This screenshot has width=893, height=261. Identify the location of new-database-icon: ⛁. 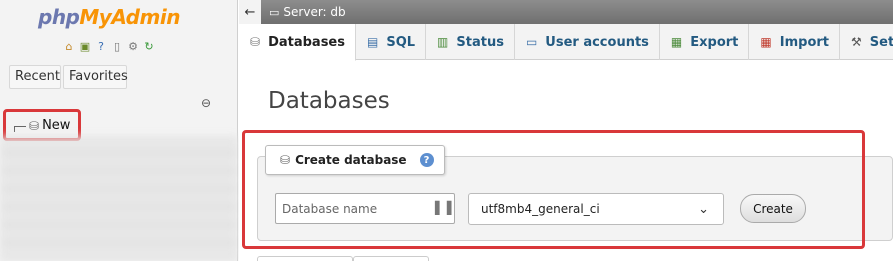
(34, 125).